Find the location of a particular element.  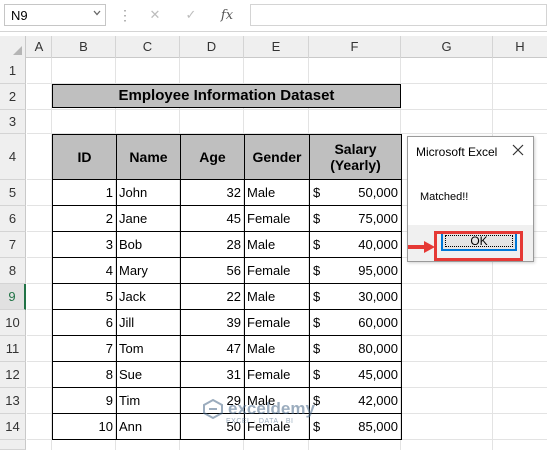

cell-id: 6 is located at coordinates (84, 322).